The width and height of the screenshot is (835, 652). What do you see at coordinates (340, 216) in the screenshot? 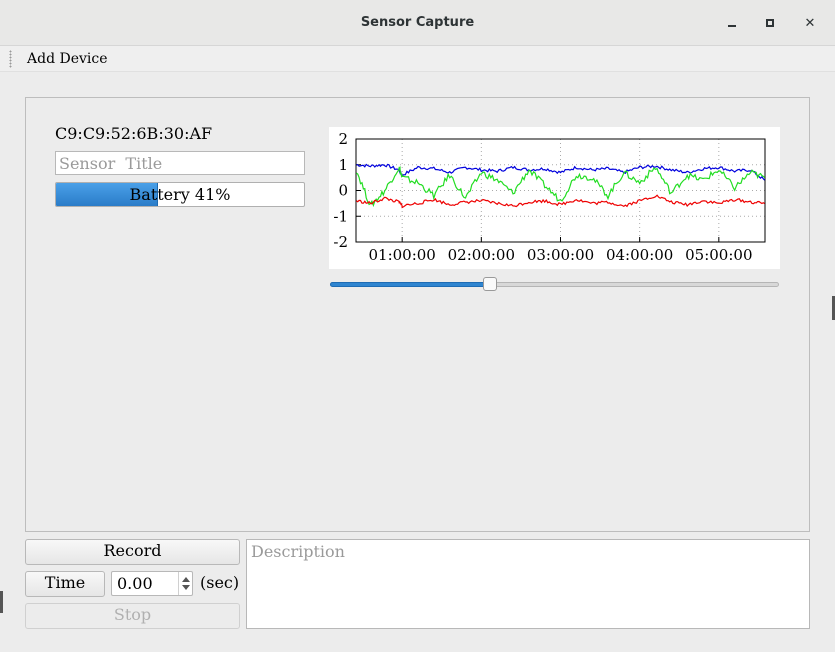
I see `y-tick-label: -1` at bounding box center [340, 216].